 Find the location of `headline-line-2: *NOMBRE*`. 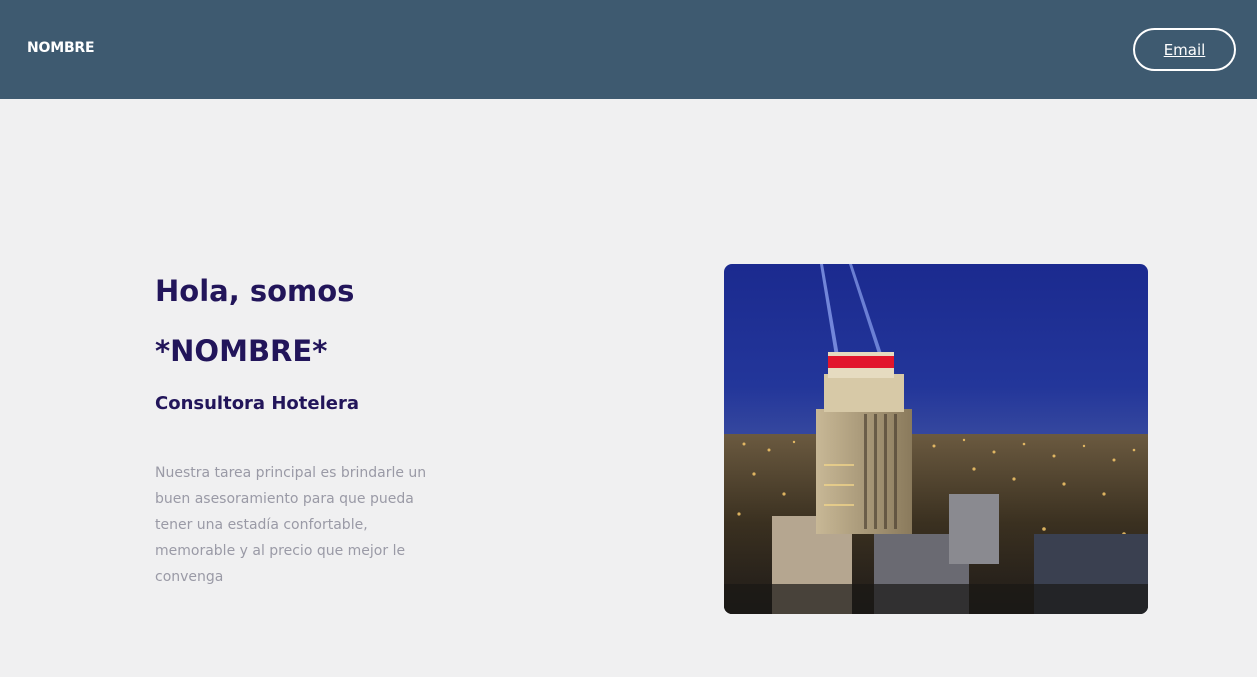

headline-line-2: *NOMBRE* is located at coordinates (241, 351).